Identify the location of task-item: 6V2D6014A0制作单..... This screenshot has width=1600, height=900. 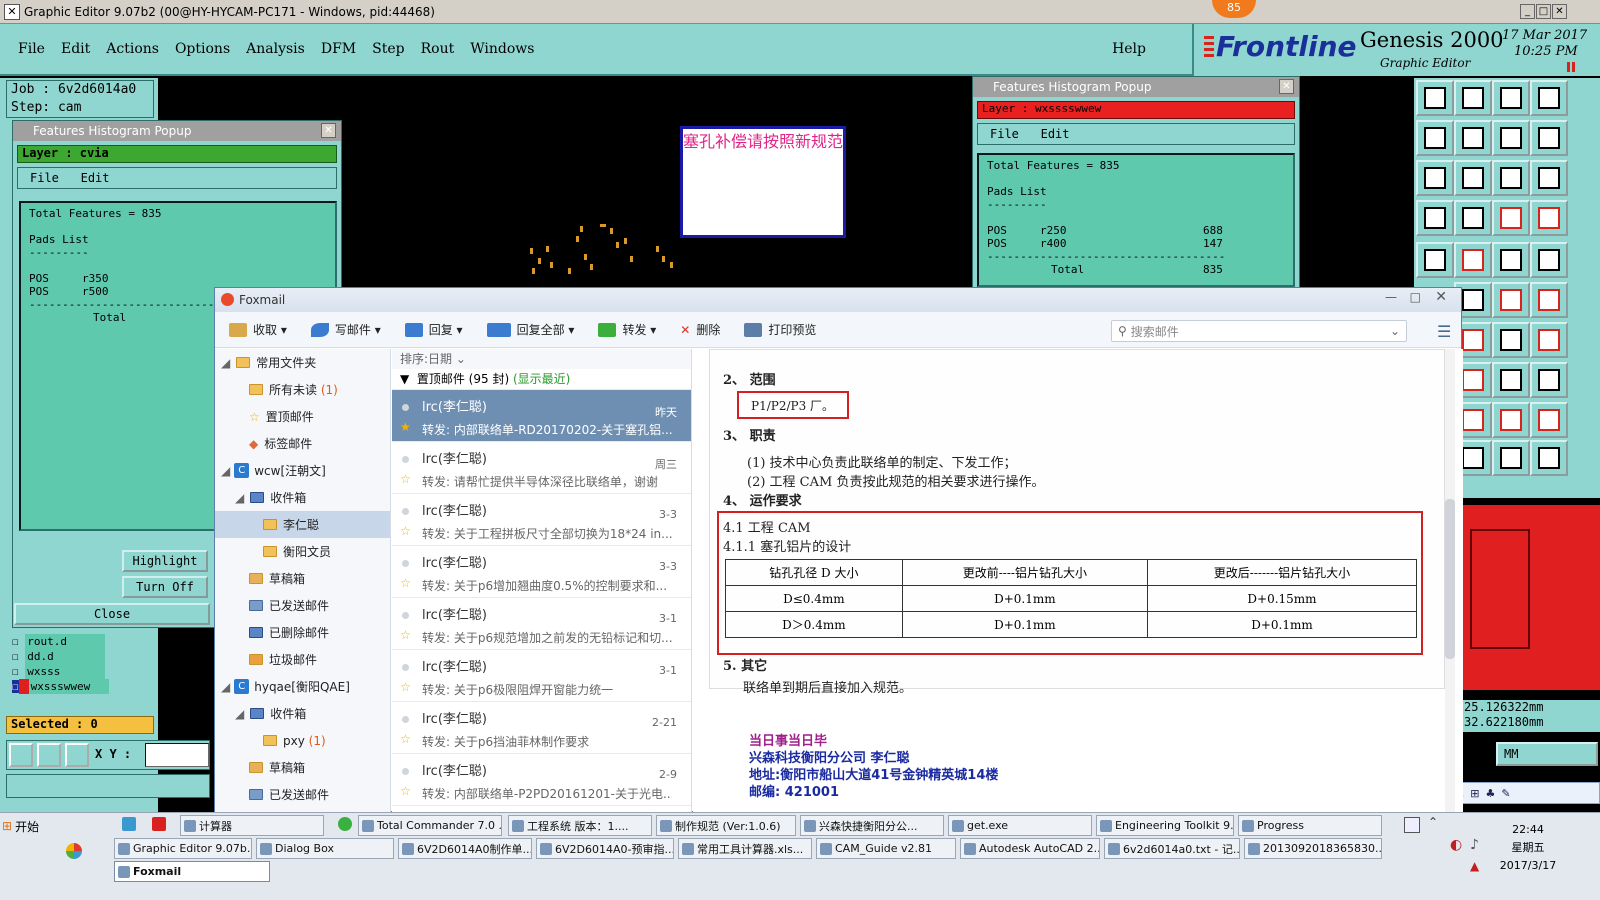
(465, 848).